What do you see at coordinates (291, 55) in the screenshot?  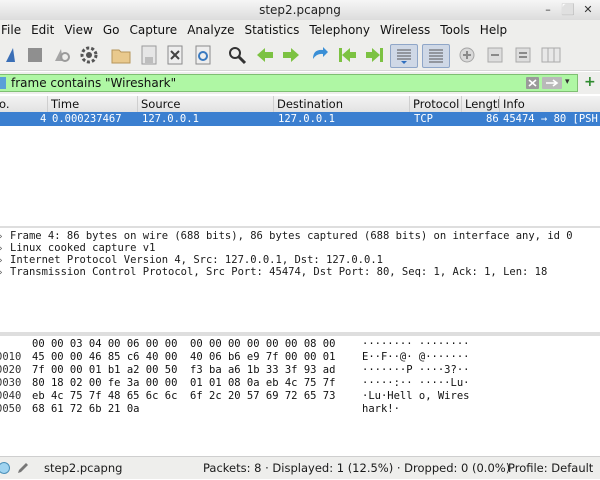 I see `go-forward-arrow-icon` at bounding box center [291, 55].